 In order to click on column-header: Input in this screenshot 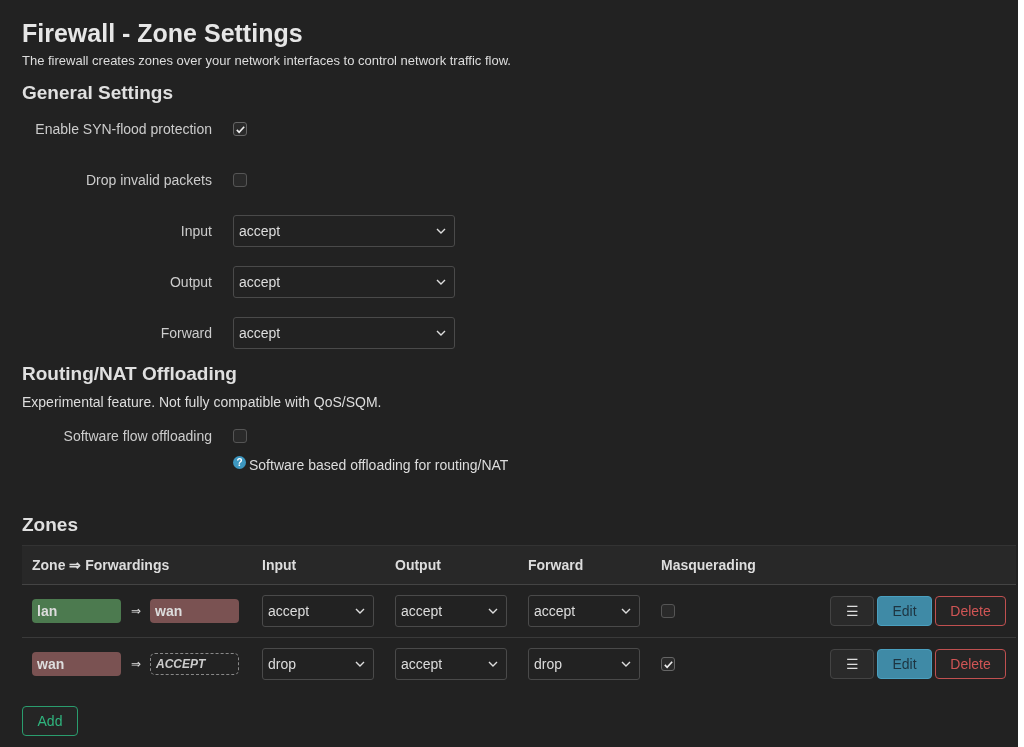, I will do `click(280, 565)`.